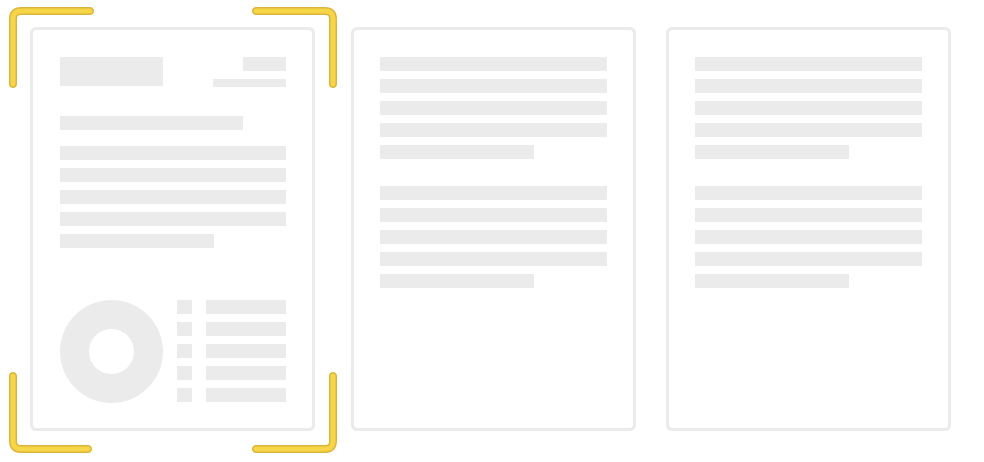  What do you see at coordinates (50, 412) in the screenshot?
I see `selection-corner-bottom-left` at bounding box center [50, 412].